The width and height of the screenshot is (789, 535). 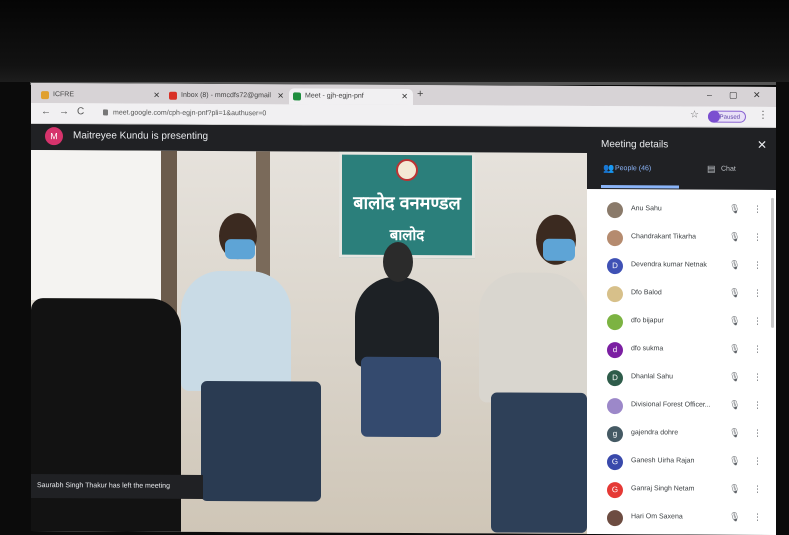 I want to click on participant-row: G Ganraj Singh Netam 🎙 ⋮, so click(x=681, y=491).